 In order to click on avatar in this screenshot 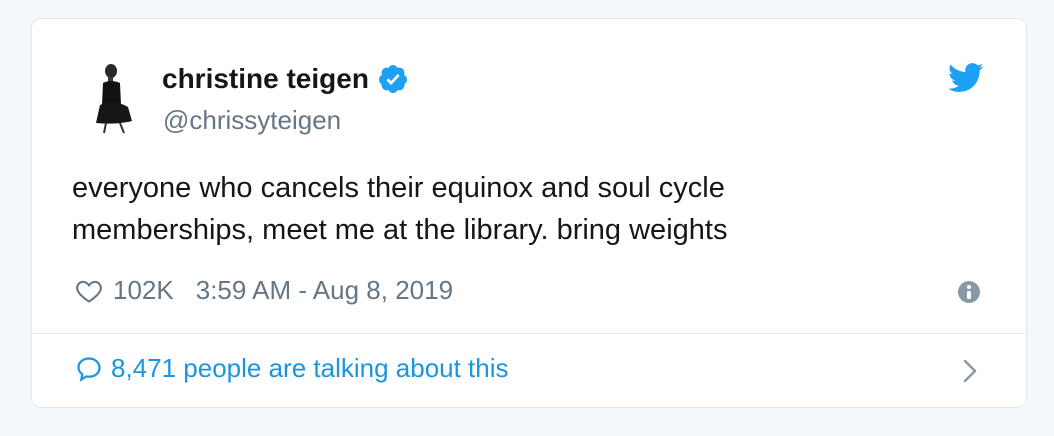, I will do `click(114, 97)`.